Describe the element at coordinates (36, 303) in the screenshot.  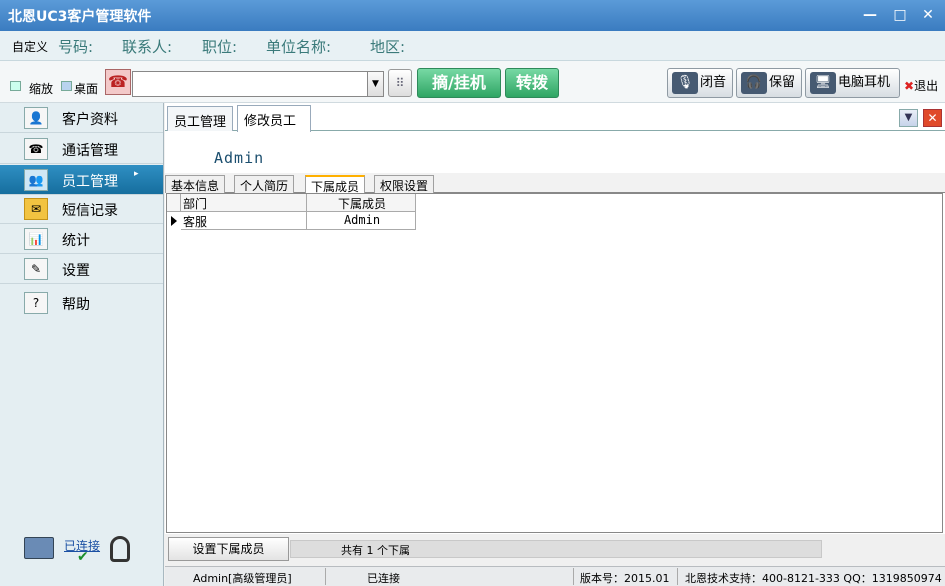
I see `help-icon: ?` at that location.